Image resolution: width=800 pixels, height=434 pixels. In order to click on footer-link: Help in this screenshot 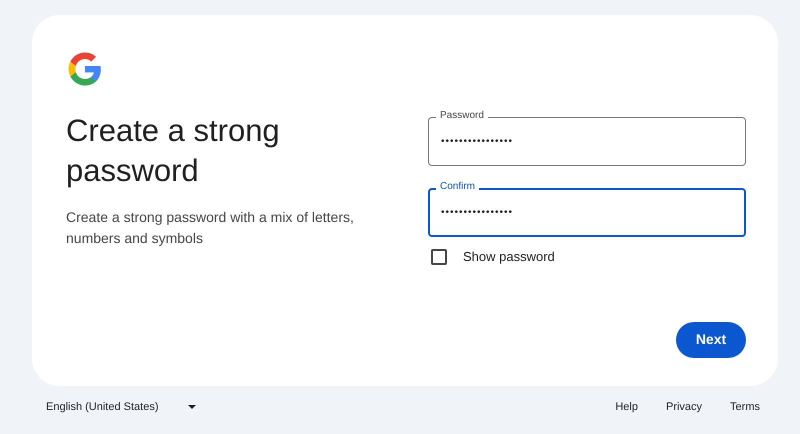, I will do `click(626, 407)`.